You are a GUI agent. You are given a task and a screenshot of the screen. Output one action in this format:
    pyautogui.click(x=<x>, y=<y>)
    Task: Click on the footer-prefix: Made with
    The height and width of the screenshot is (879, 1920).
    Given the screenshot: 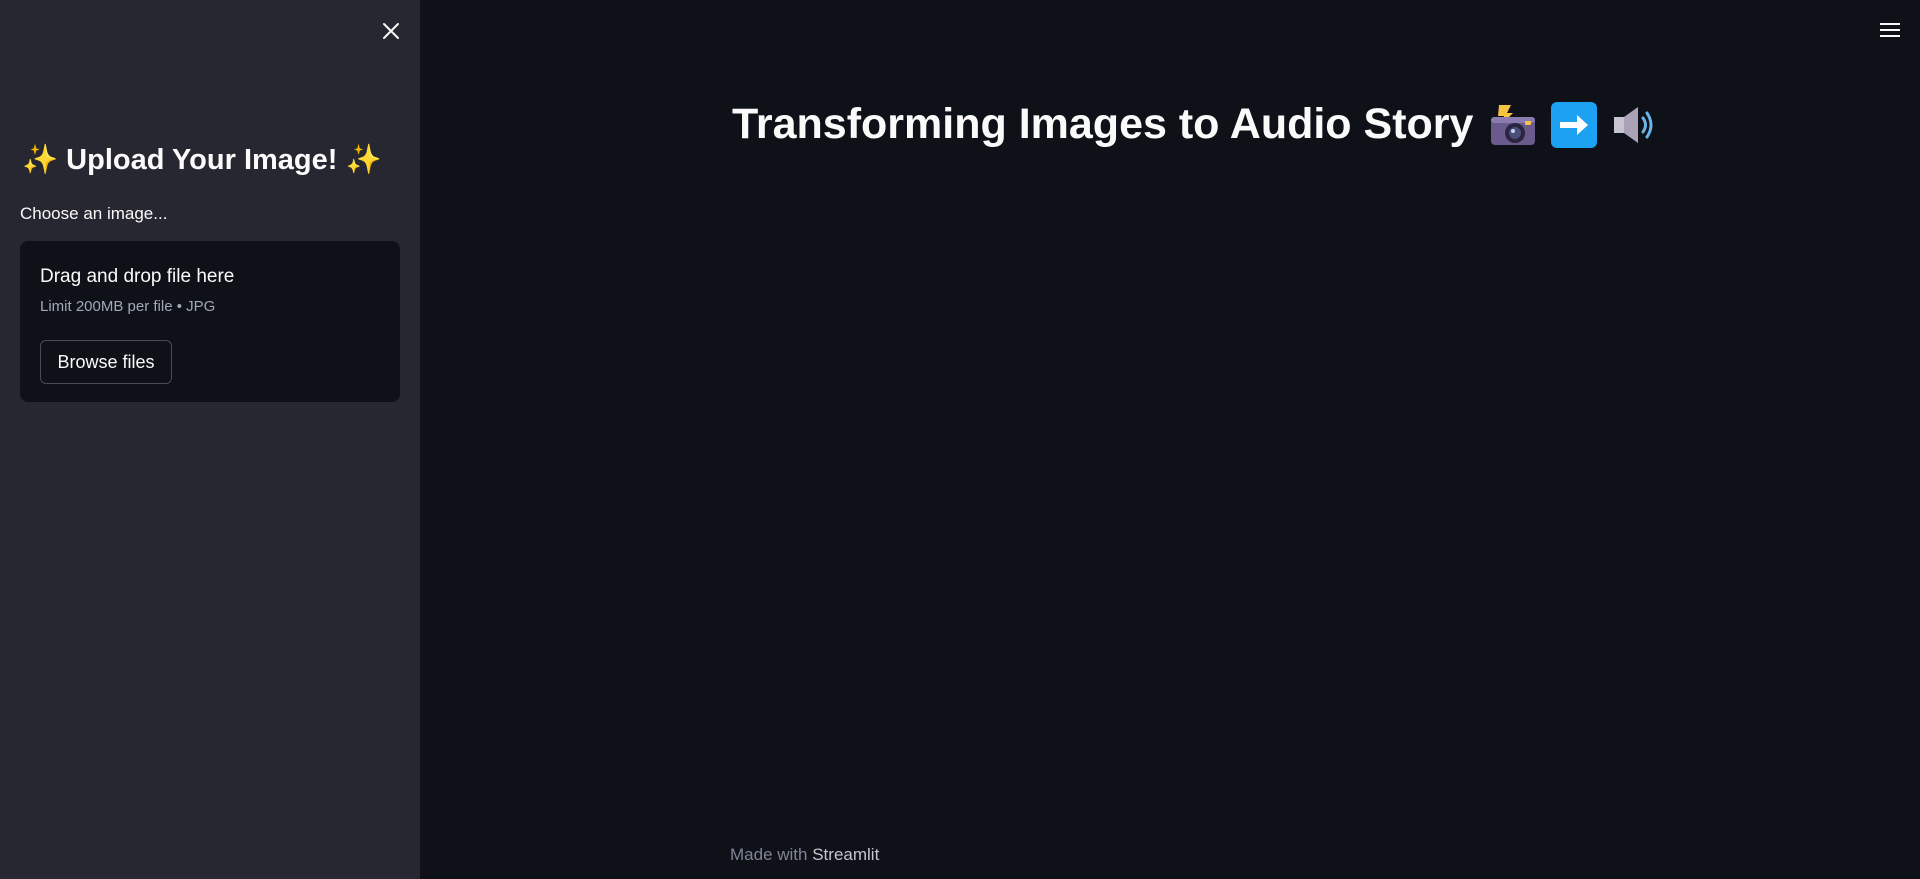 What is the action you would take?
    pyautogui.click(x=769, y=854)
    